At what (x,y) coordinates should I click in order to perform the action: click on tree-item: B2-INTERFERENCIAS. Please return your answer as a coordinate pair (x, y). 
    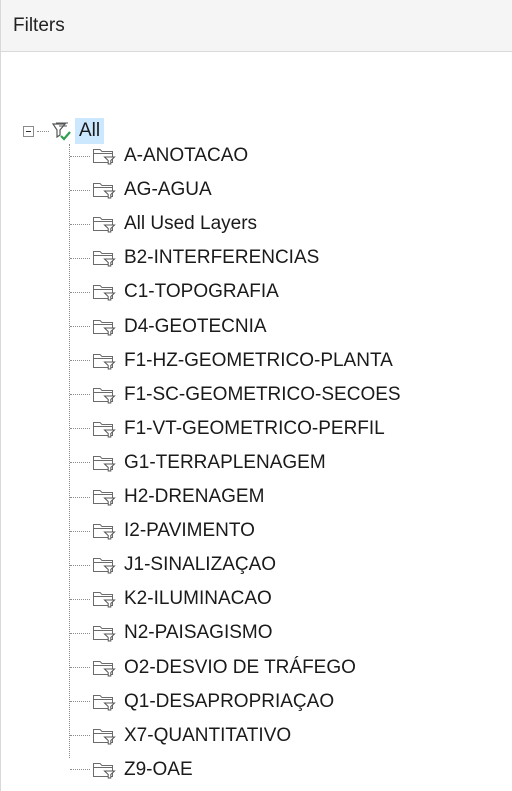
    Looking at the image, I should click on (194, 258).